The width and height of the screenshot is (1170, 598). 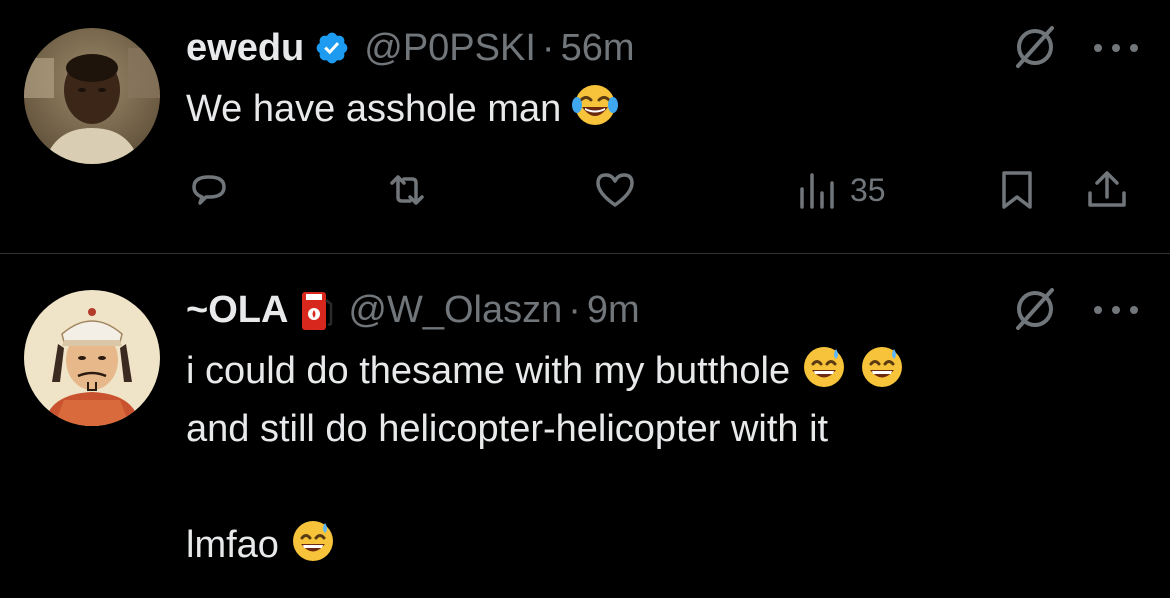 What do you see at coordinates (868, 189) in the screenshot?
I see `views-count: 35` at bounding box center [868, 189].